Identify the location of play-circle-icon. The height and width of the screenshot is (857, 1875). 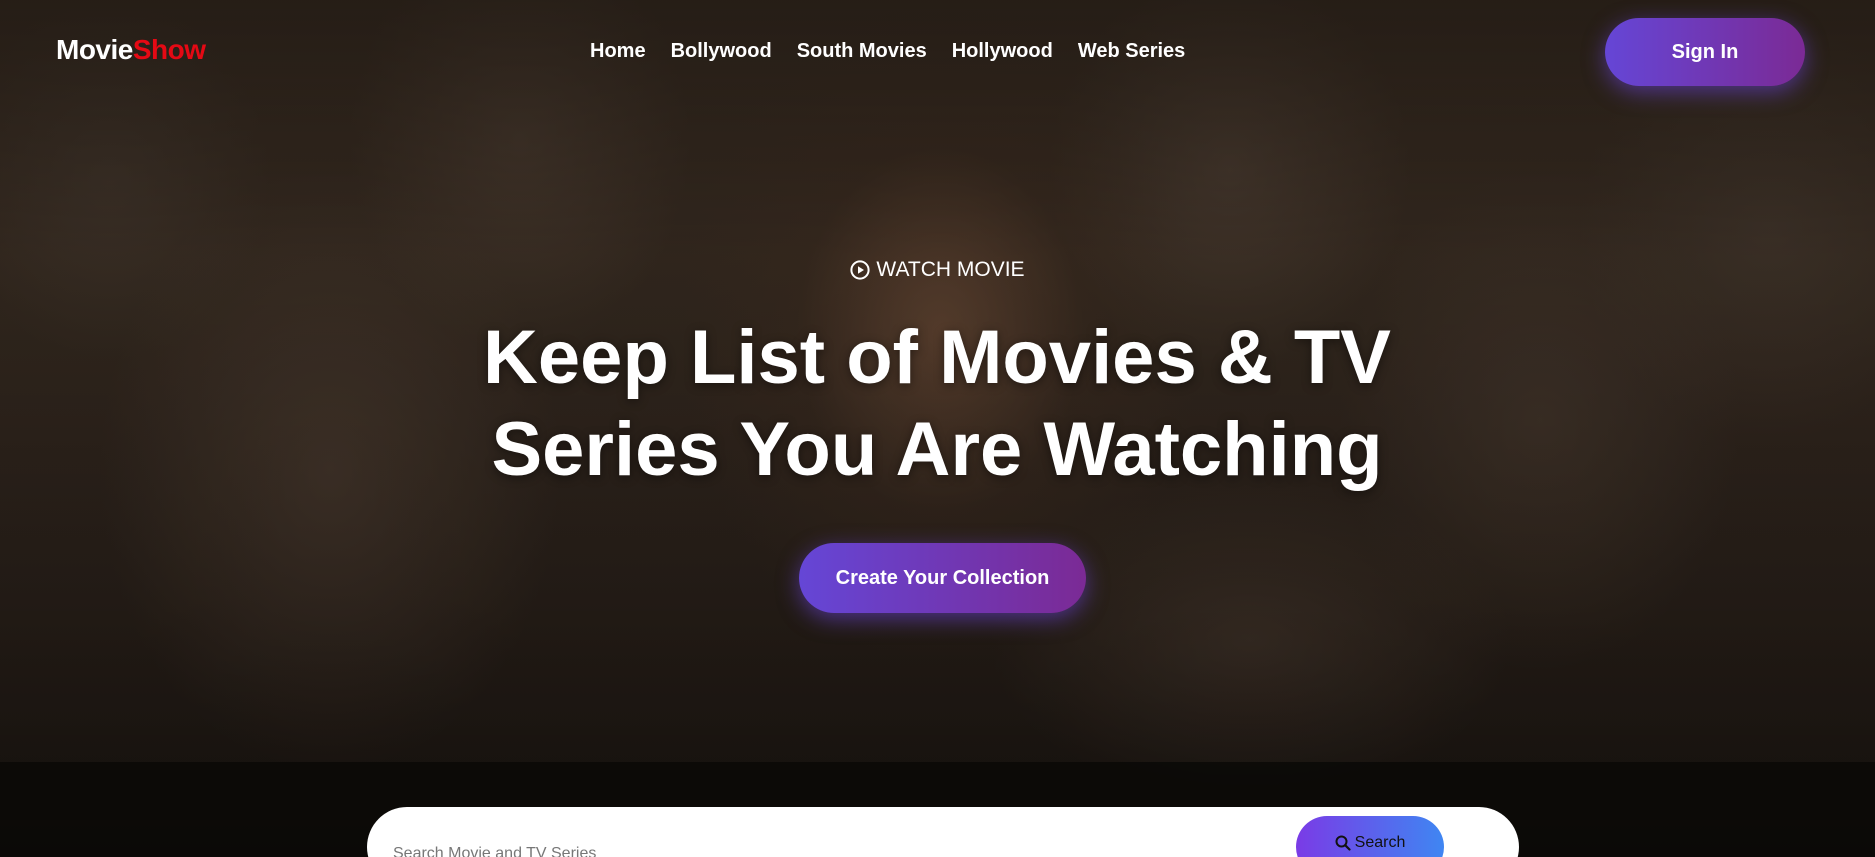
(860, 270).